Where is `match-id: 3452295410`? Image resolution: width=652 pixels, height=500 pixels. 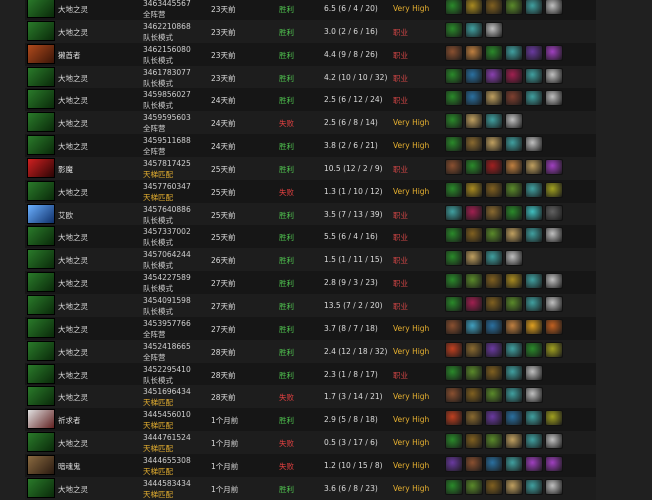
match-id: 3452295410 is located at coordinates (167, 369).